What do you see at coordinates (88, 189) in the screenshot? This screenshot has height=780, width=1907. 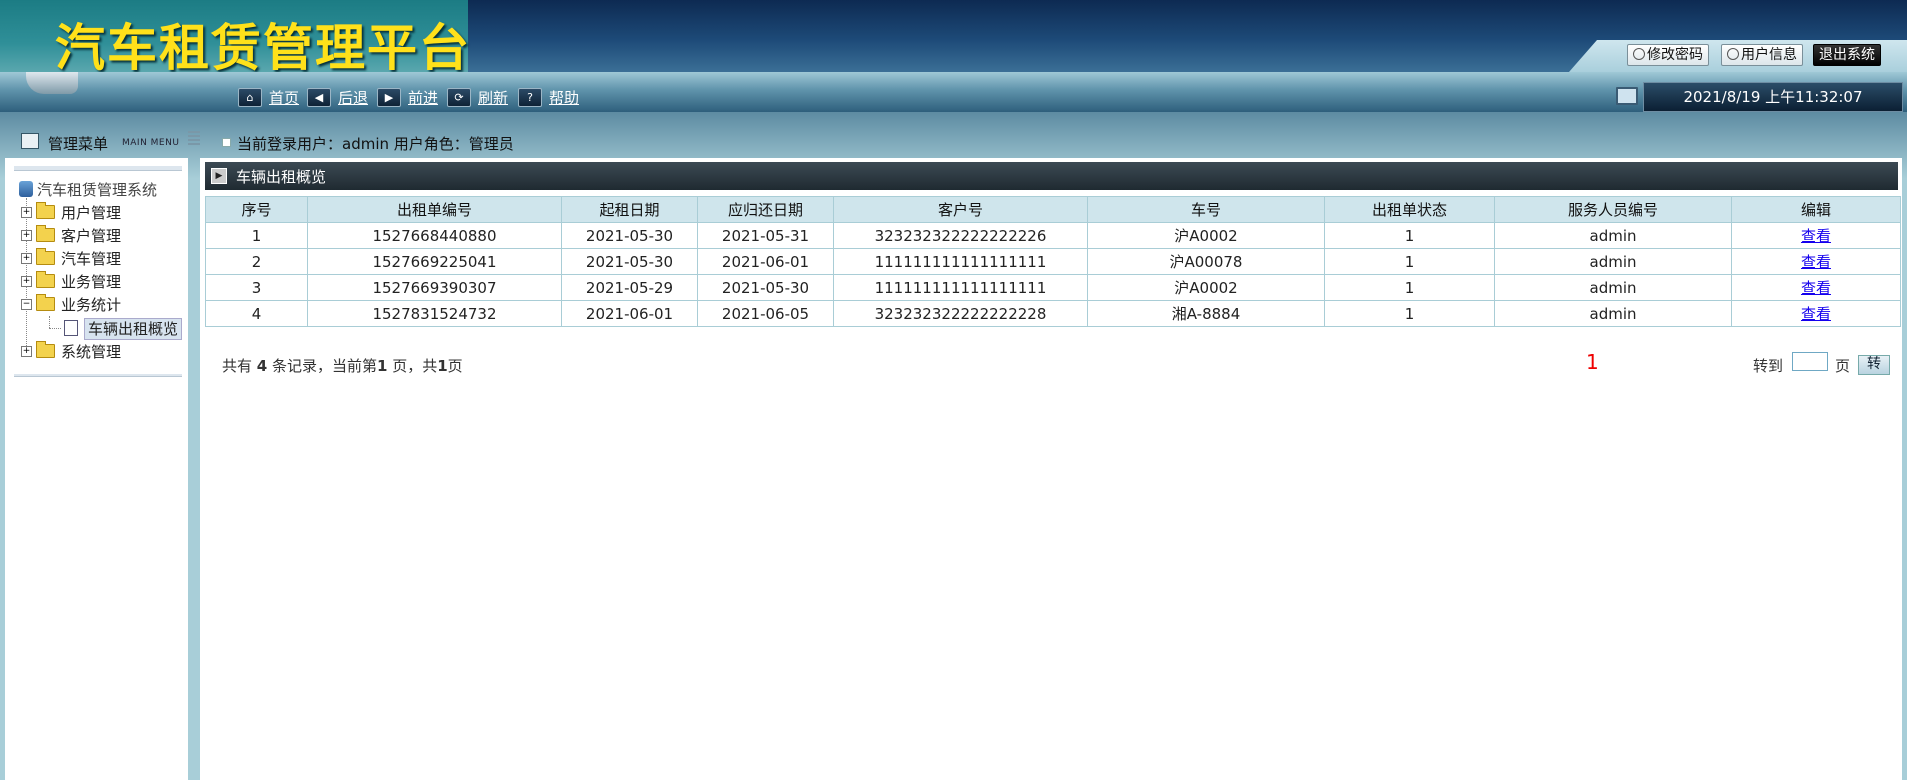 I see `tree-root: 汽车租赁管理系统` at bounding box center [88, 189].